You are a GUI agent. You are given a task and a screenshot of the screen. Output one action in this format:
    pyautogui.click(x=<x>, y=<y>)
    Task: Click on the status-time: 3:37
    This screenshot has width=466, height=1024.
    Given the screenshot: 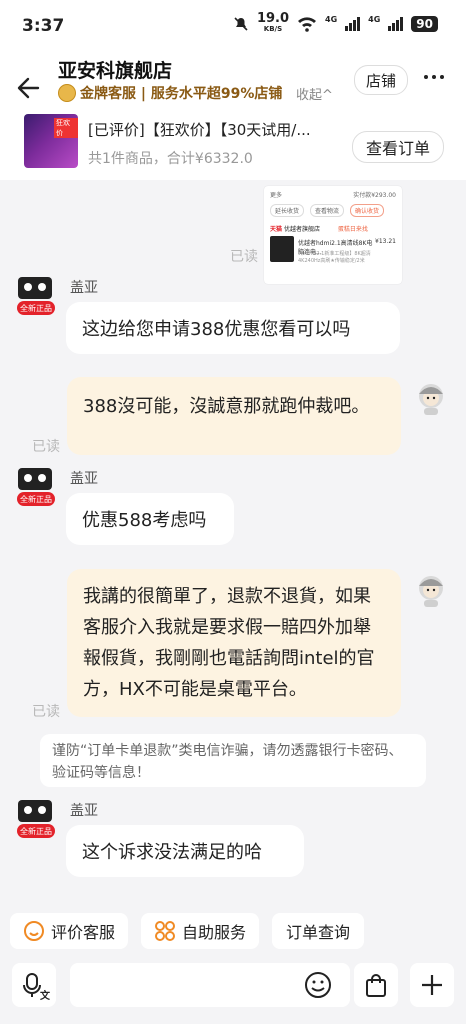 What is the action you would take?
    pyautogui.click(x=43, y=26)
    